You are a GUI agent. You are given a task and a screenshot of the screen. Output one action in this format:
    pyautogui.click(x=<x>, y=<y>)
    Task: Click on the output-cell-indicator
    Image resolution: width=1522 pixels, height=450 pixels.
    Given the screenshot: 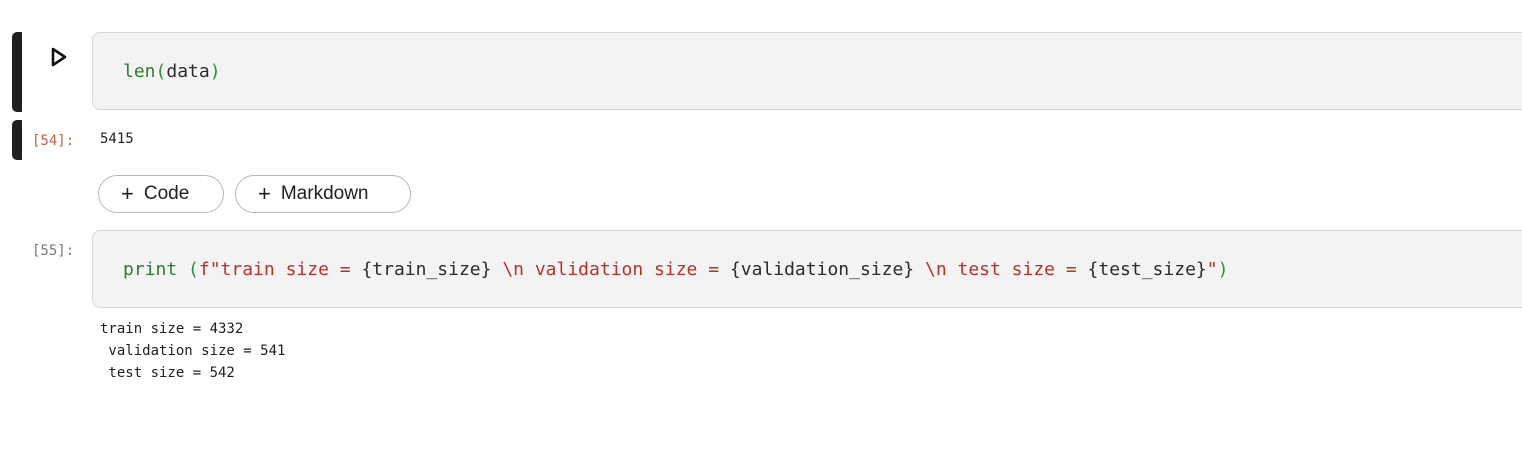 What is the action you would take?
    pyautogui.click(x=17, y=140)
    